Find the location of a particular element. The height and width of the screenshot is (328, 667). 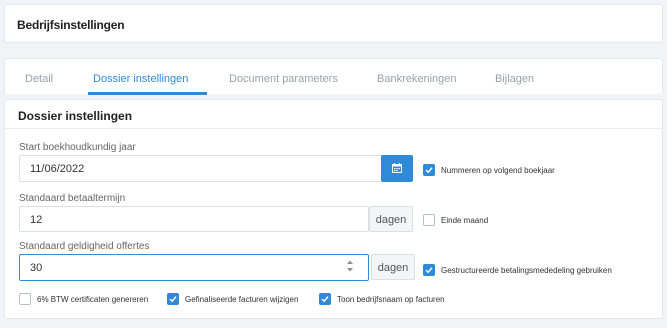

quote-validity-unit: dagen is located at coordinates (393, 267).